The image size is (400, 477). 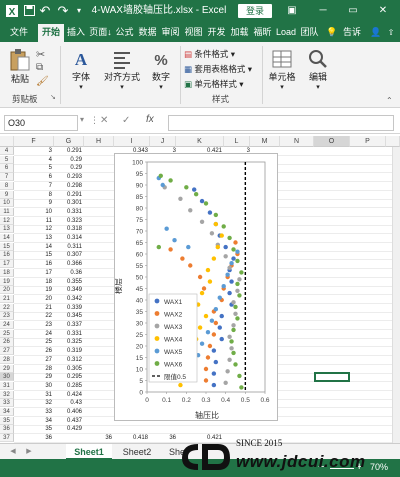 I want to click on cell-value: 10, so click(x=33, y=212).